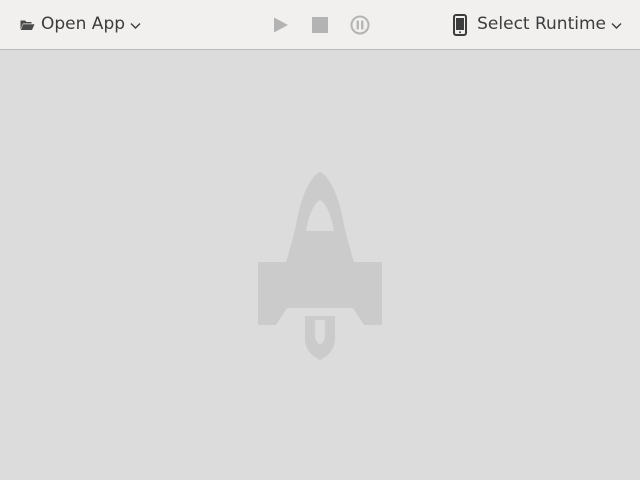 Image resolution: width=640 pixels, height=480 pixels. What do you see at coordinates (83, 24) in the screenshot?
I see `open-app-label: Open App` at bounding box center [83, 24].